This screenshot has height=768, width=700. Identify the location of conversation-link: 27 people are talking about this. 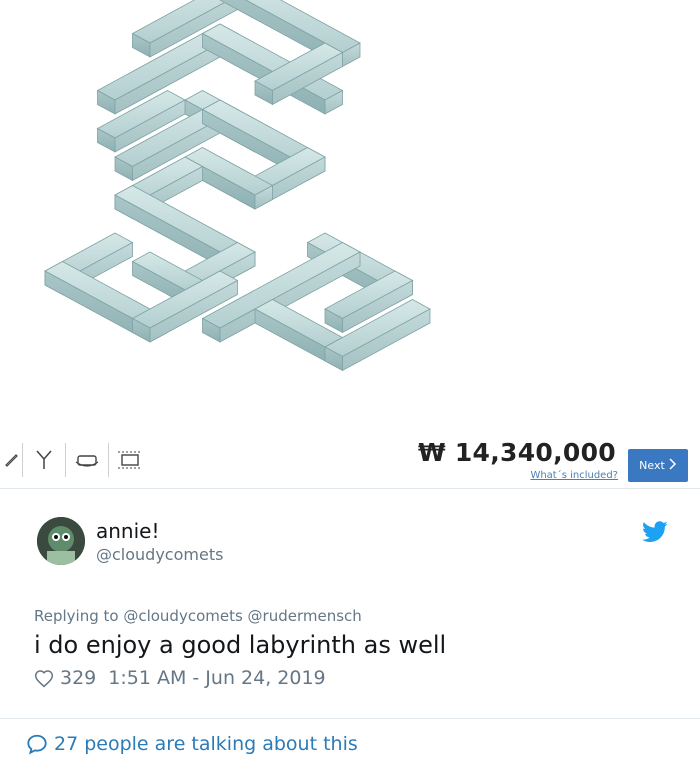
(350, 743).